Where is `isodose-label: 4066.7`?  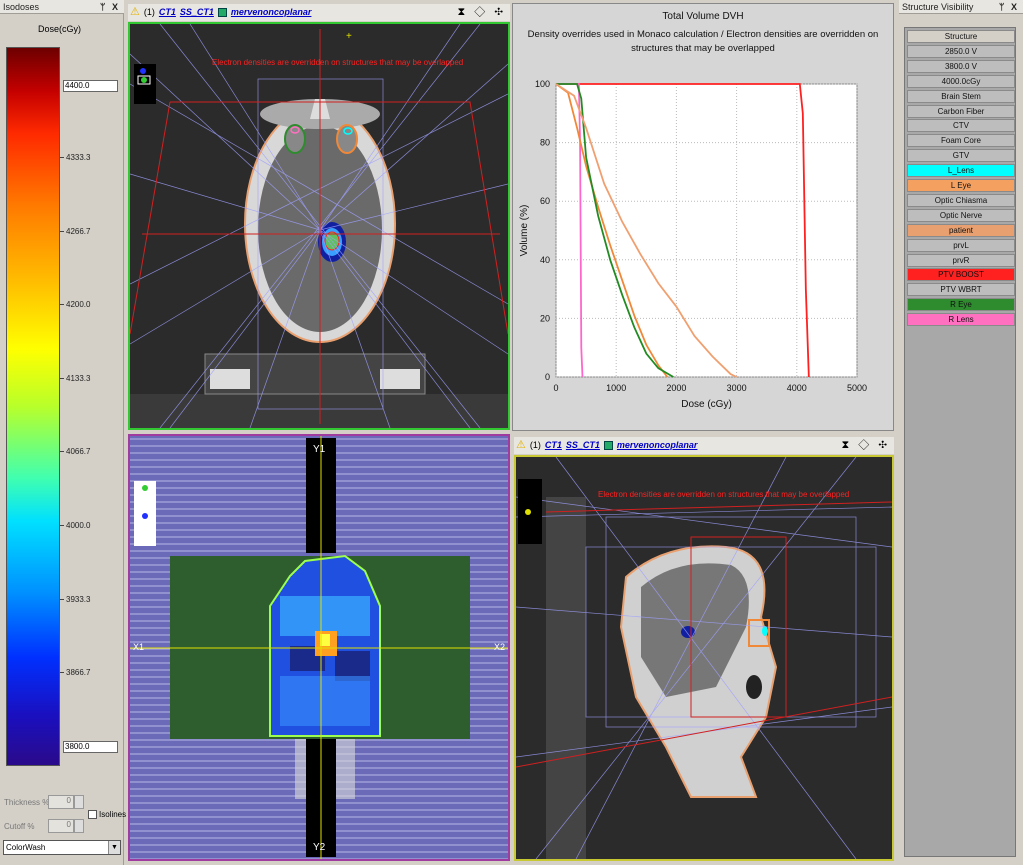 isodose-label: 4066.7 is located at coordinates (78, 451).